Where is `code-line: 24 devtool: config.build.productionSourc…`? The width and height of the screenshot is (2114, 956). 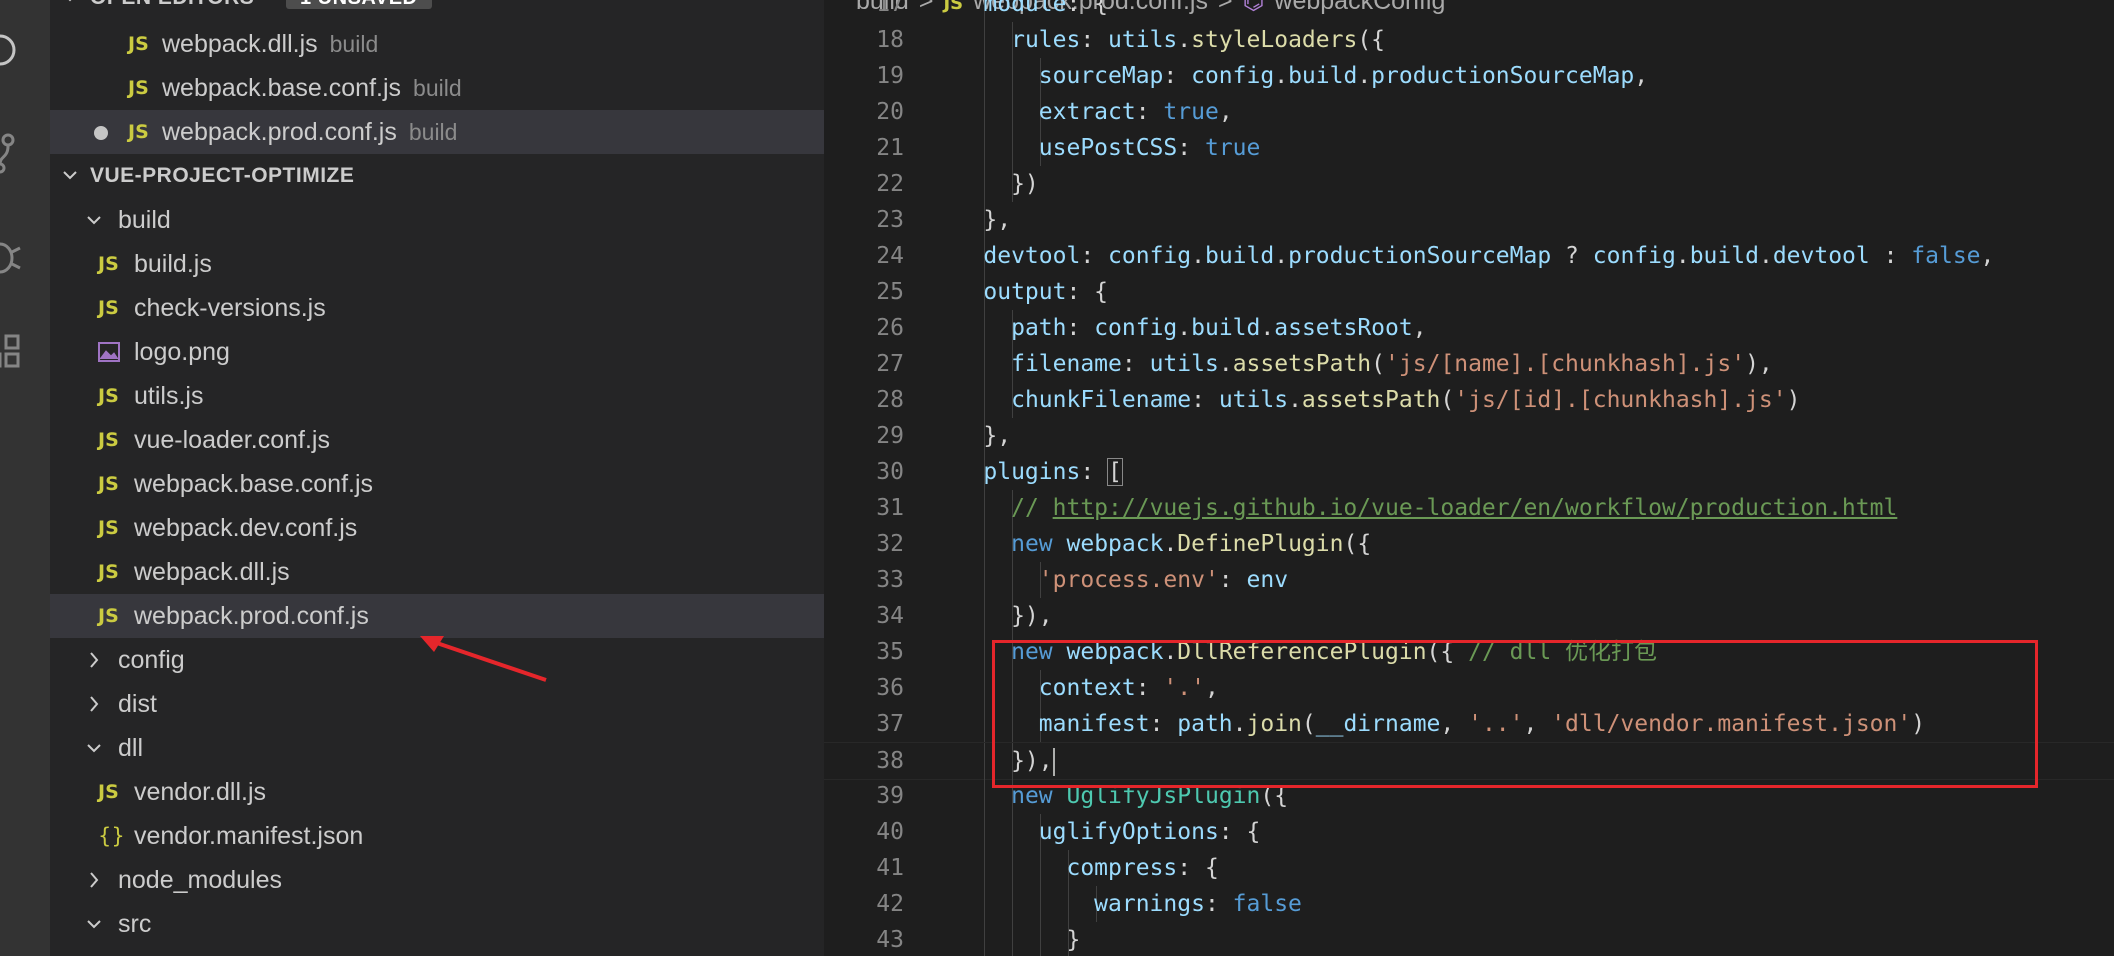 code-line: 24 devtool: config.build.productionSourc… is located at coordinates (1469, 256).